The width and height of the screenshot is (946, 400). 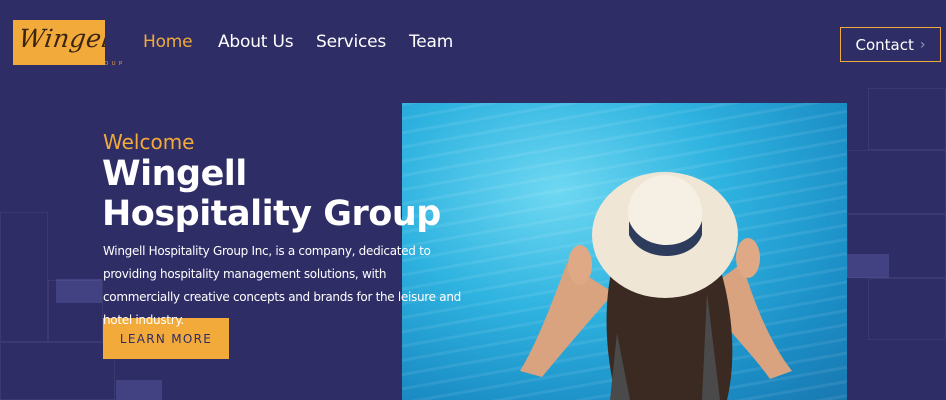 What do you see at coordinates (149, 142) in the screenshot?
I see `hero-eyebrow: Welcome` at bounding box center [149, 142].